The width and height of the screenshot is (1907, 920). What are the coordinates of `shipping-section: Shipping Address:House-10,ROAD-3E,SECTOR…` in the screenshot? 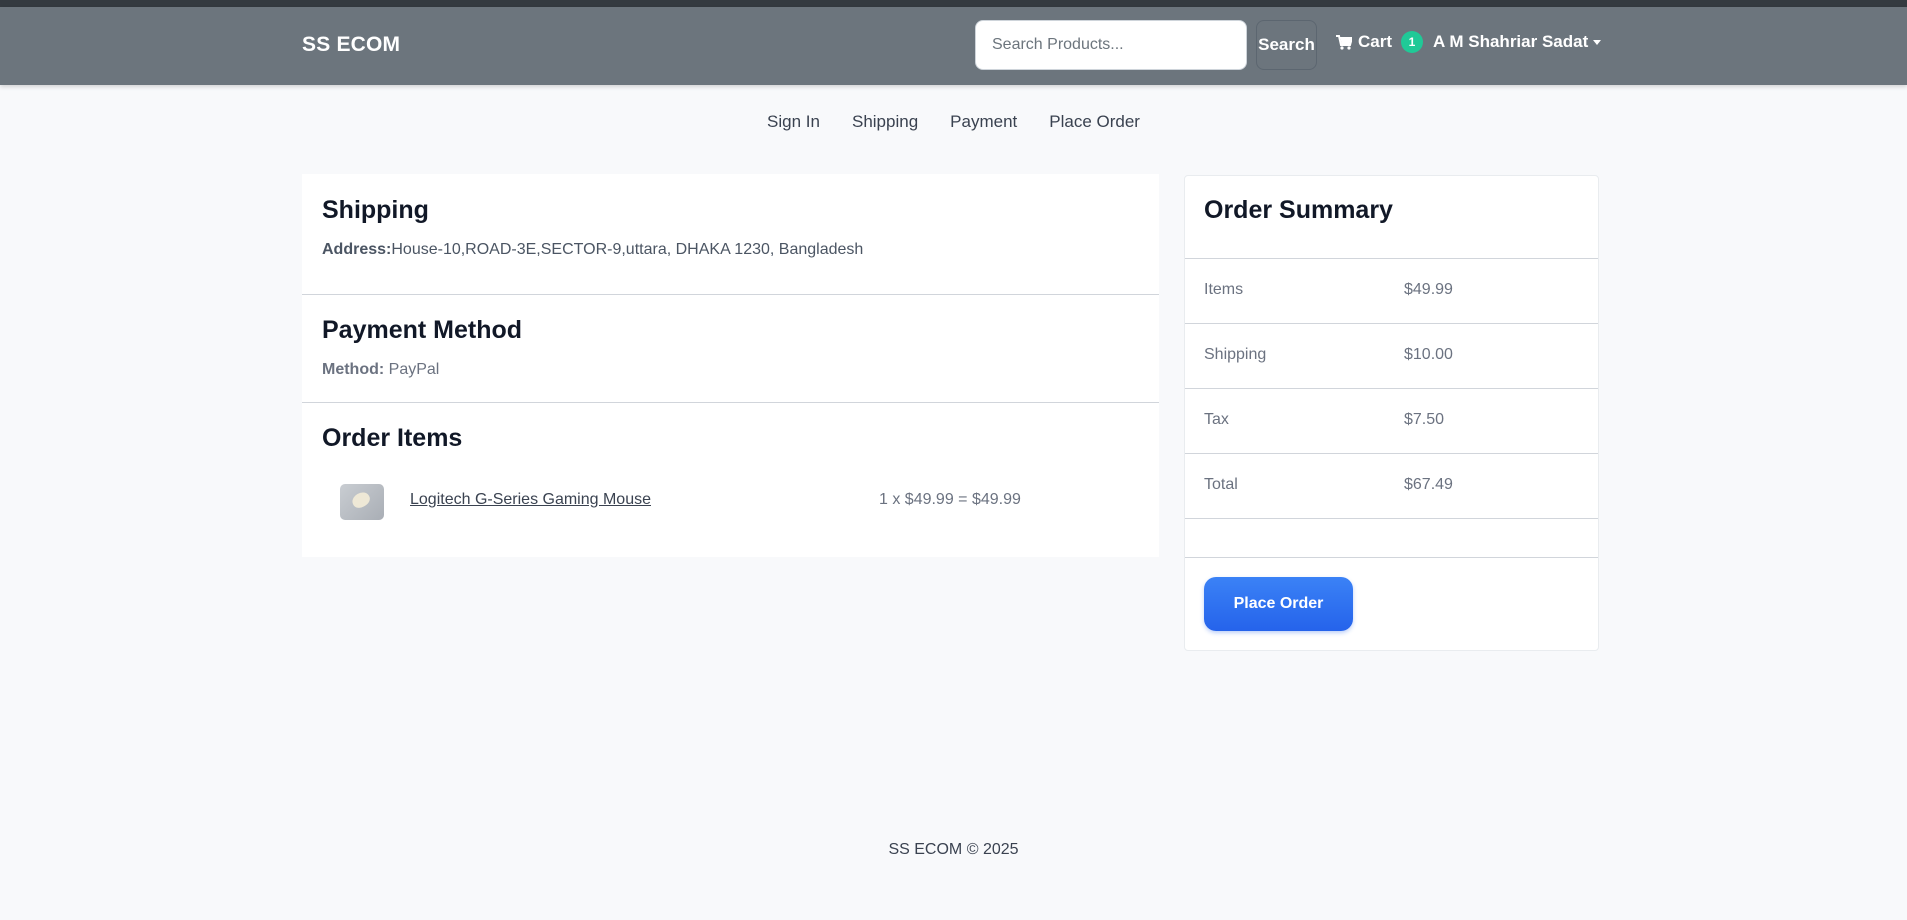 It's located at (730, 227).